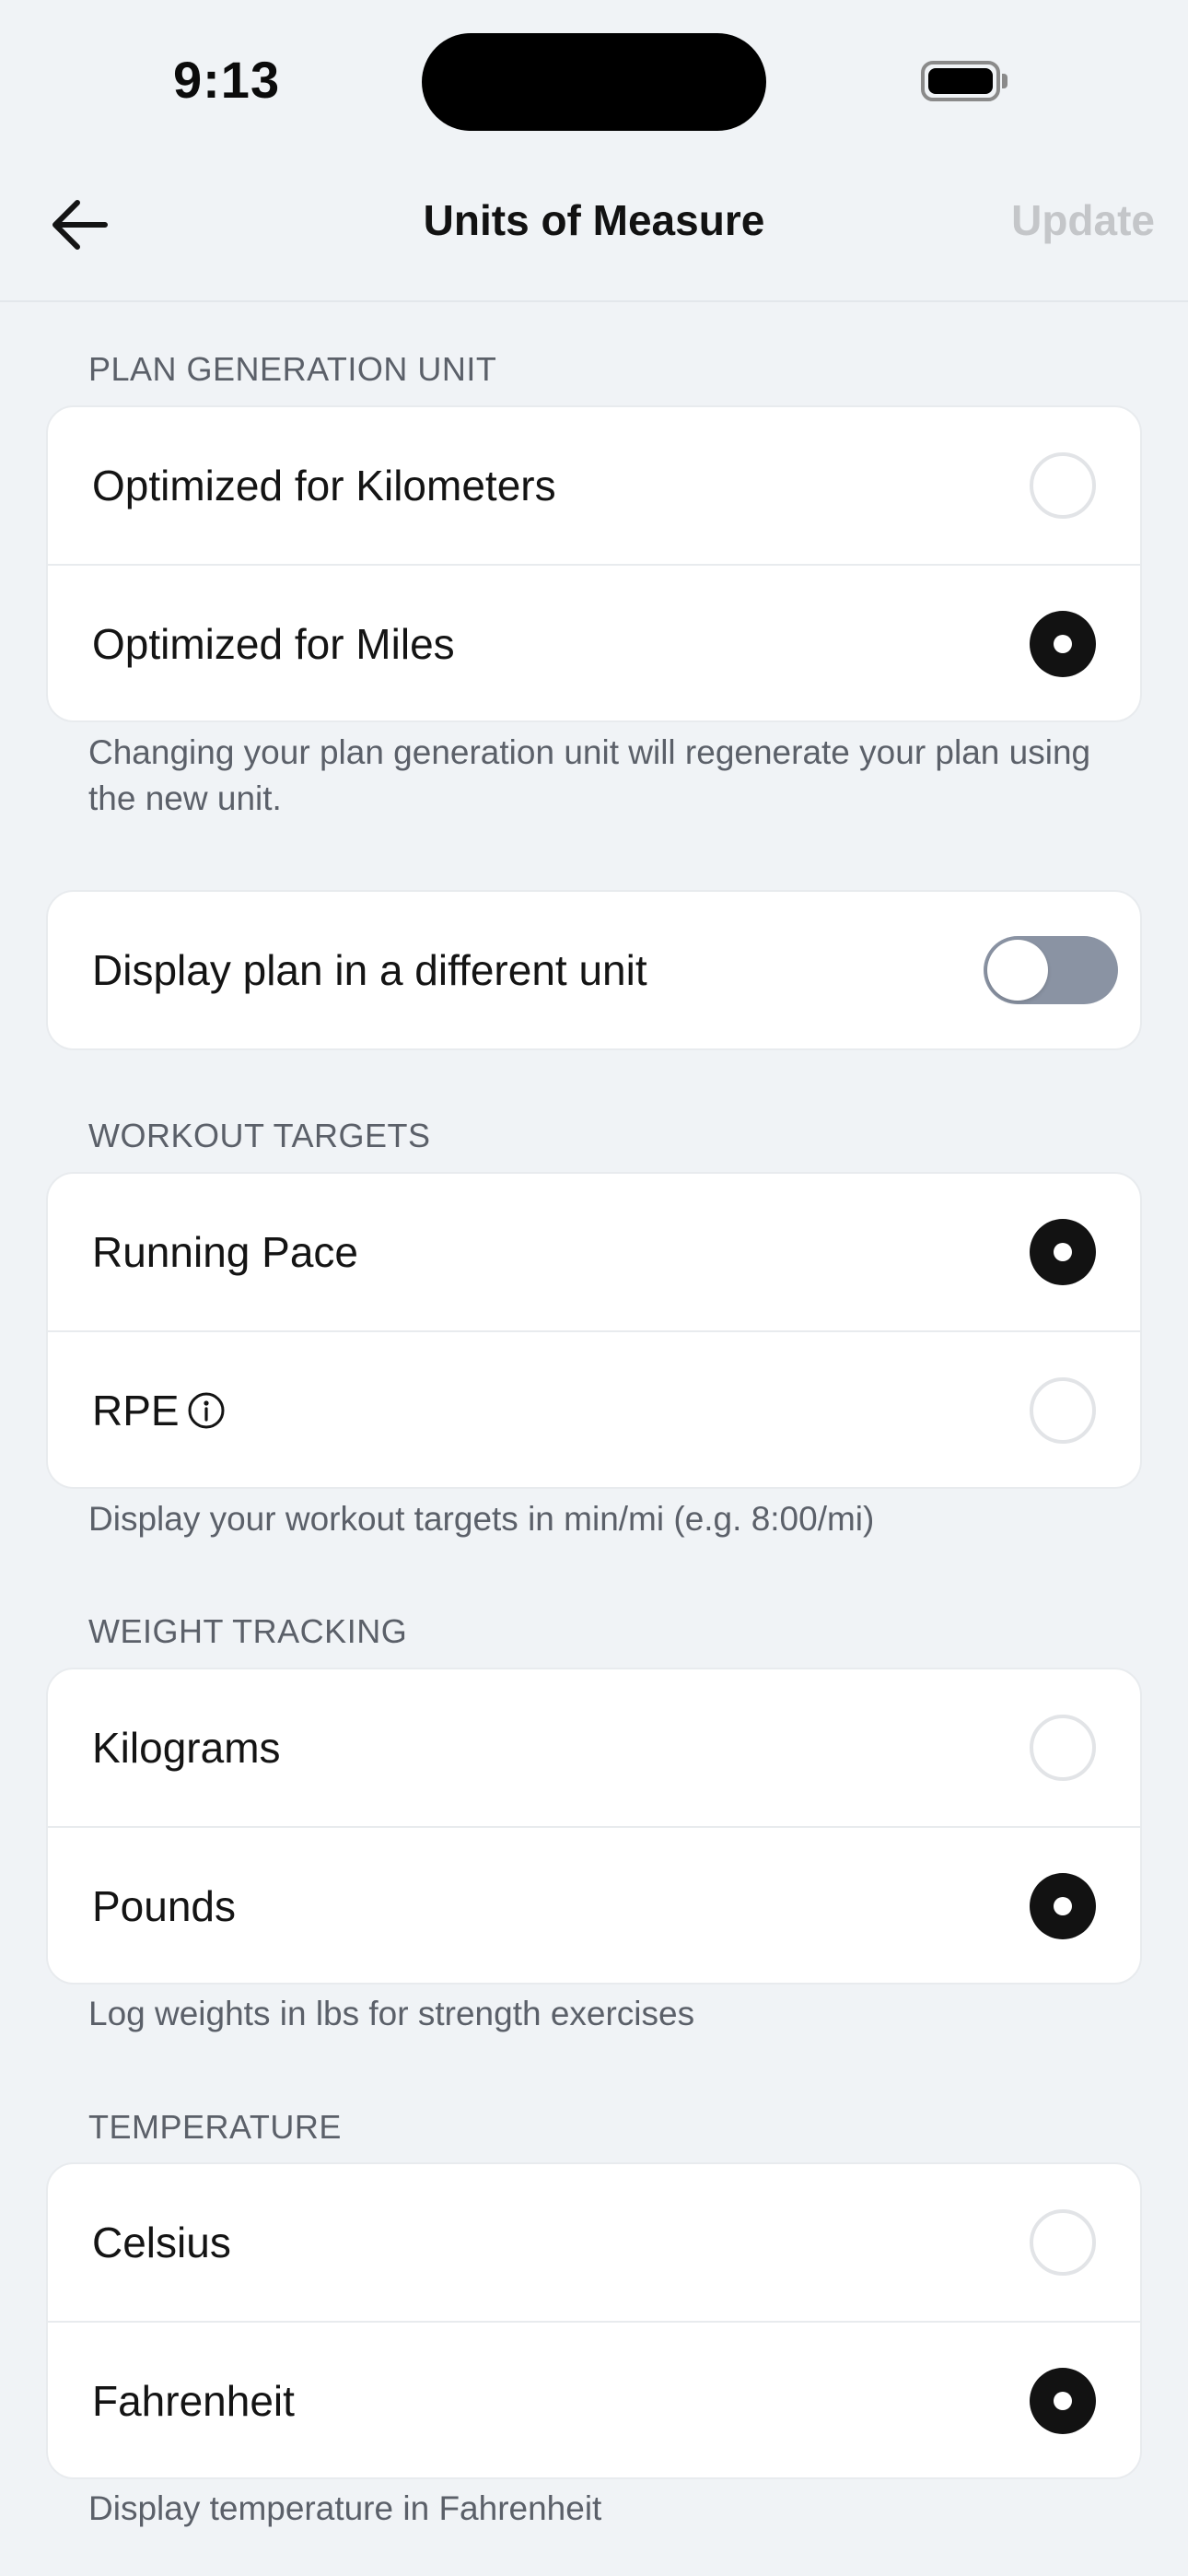 This screenshot has width=1188, height=2576. What do you see at coordinates (594, 1905) in the screenshot?
I see `option-pounds: Pounds` at bounding box center [594, 1905].